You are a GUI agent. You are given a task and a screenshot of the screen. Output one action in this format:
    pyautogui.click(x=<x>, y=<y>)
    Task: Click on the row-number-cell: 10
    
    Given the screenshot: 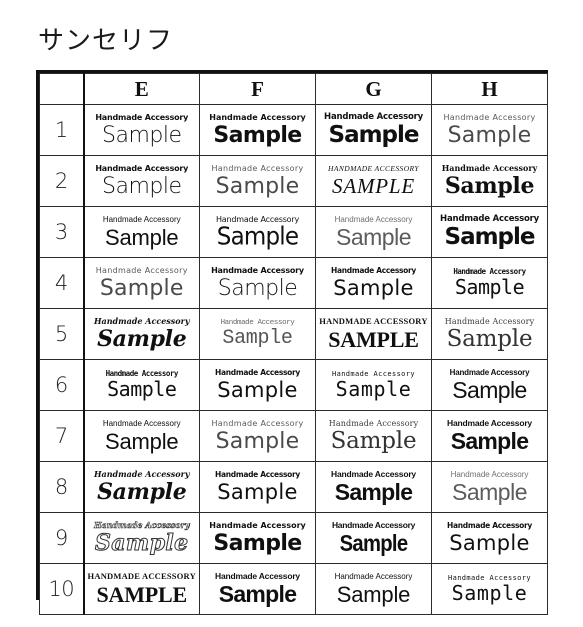 What is the action you would take?
    pyautogui.click(x=62, y=589)
    